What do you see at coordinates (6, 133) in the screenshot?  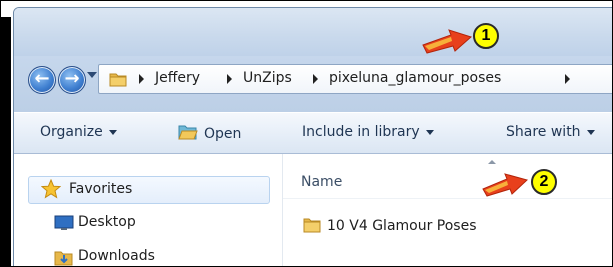 I see `left-edge-black-bar` at bounding box center [6, 133].